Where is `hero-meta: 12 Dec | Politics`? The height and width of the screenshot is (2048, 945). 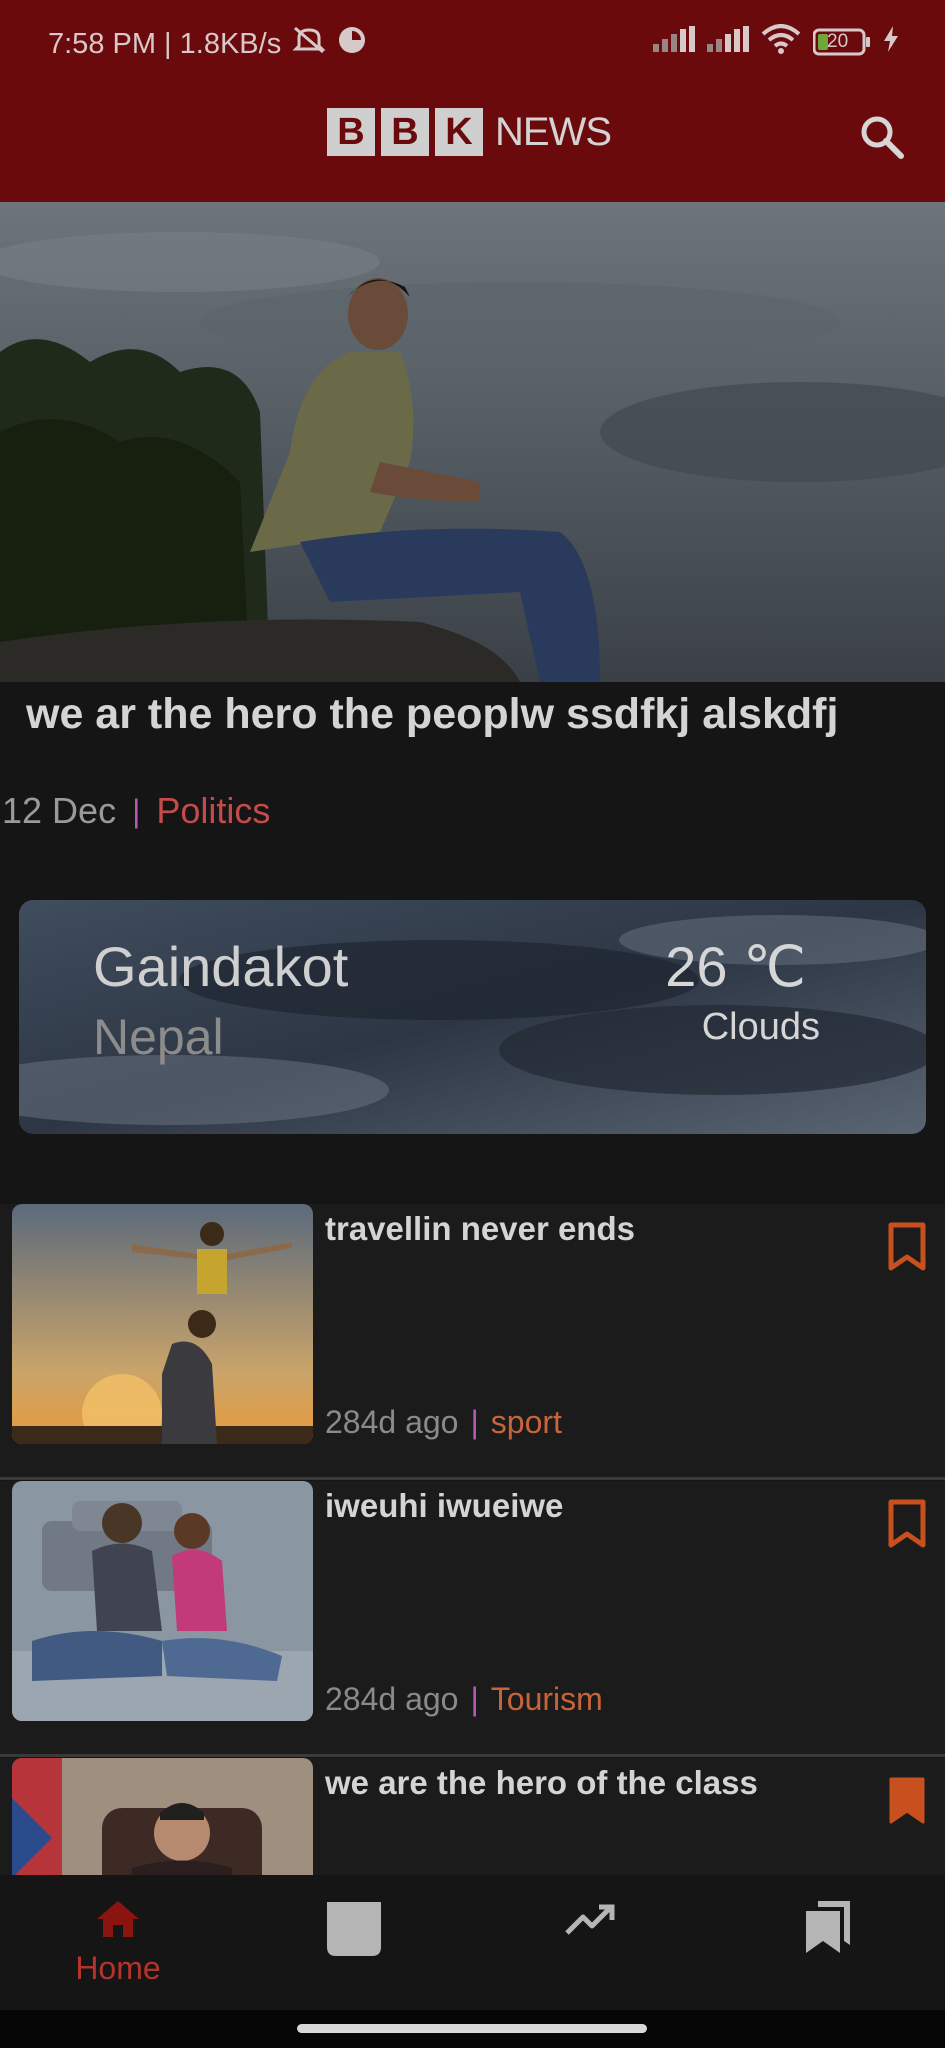
hero-meta: 12 Dec | Politics is located at coordinates (136, 811).